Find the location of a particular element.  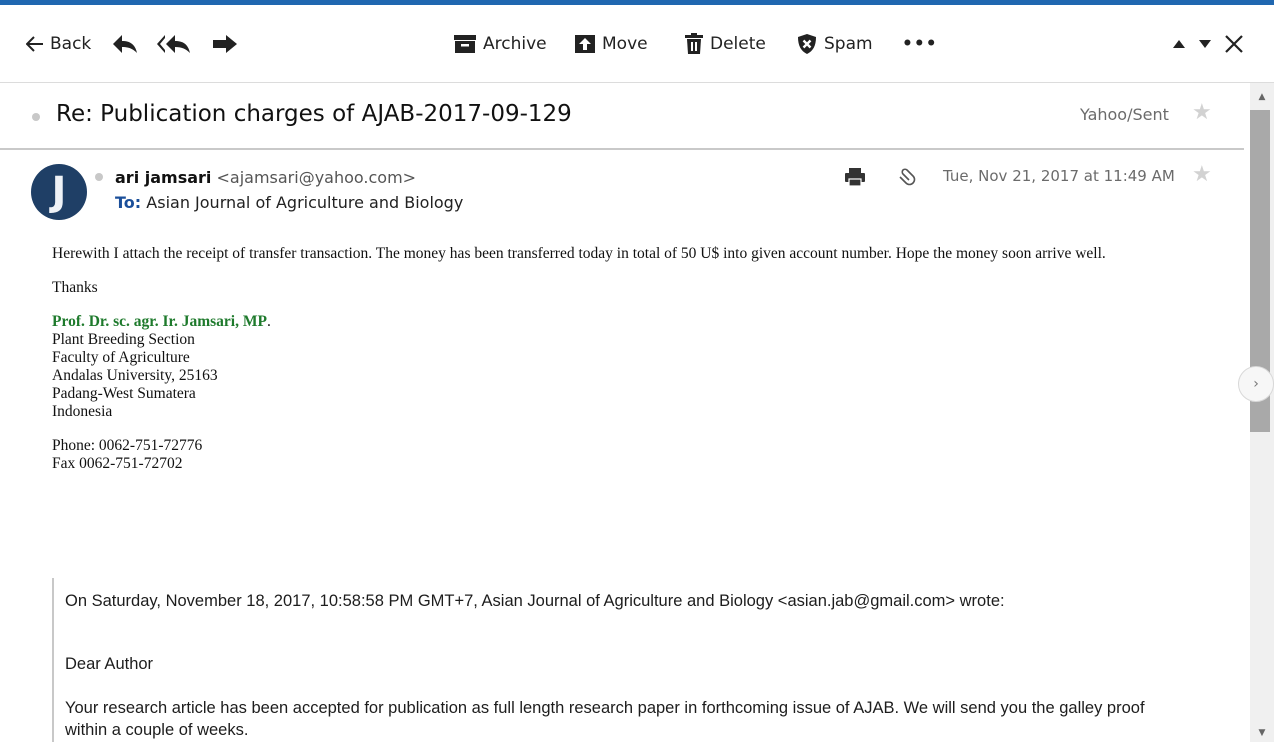

sender-name: ari jamsari is located at coordinates (163, 177).